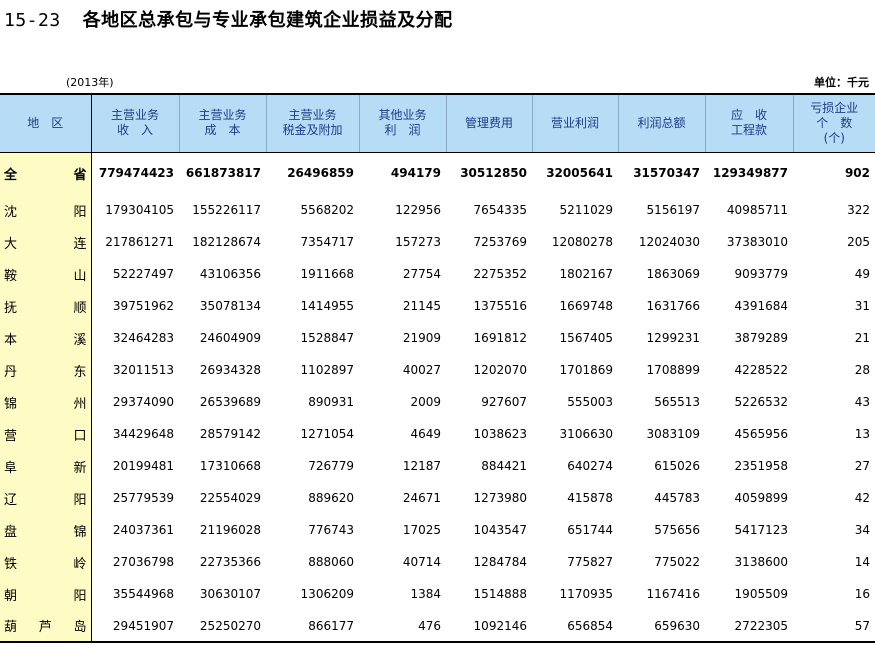 The height and width of the screenshot is (645, 875). Describe the element at coordinates (761, 306) in the screenshot. I see `value-cell: 4391684` at that location.